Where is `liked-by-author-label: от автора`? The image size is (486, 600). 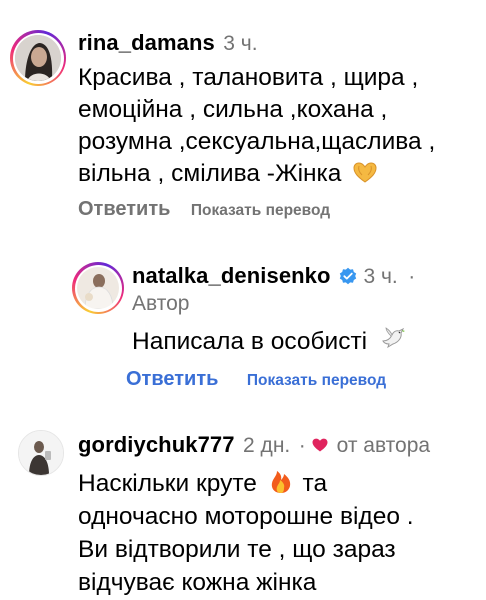 liked-by-author-label: от автора is located at coordinates (383, 445).